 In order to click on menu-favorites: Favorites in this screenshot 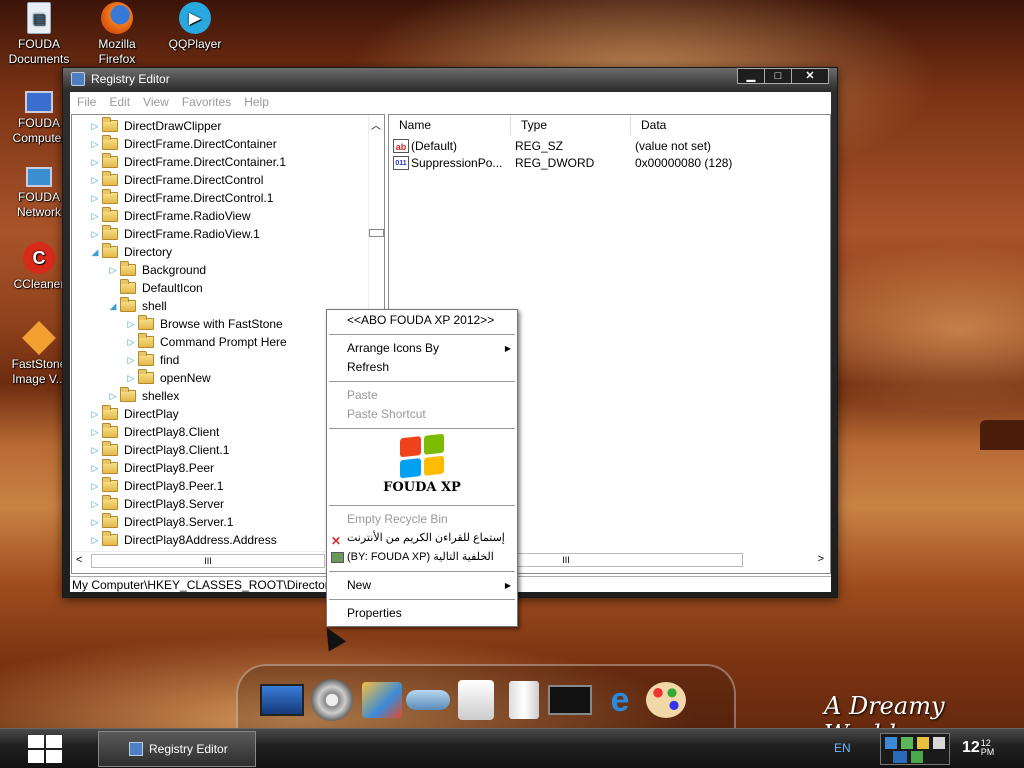, I will do `click(206, 102)`.